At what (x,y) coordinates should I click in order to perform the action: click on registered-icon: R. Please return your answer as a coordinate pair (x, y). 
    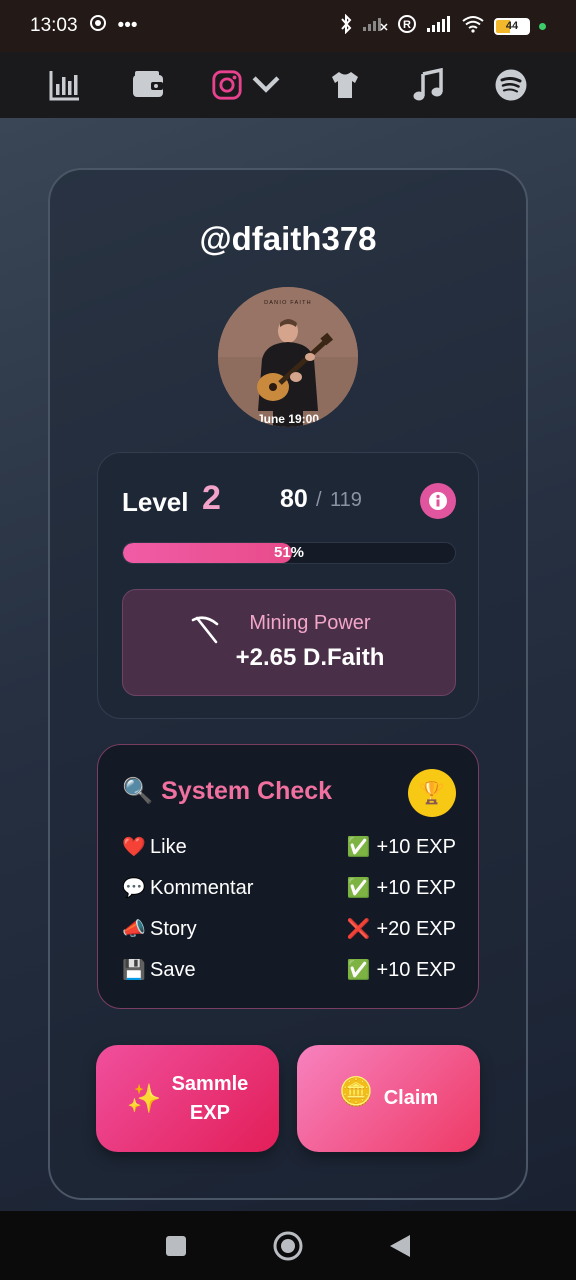
    Looking at the image, I should click on (407, 26).